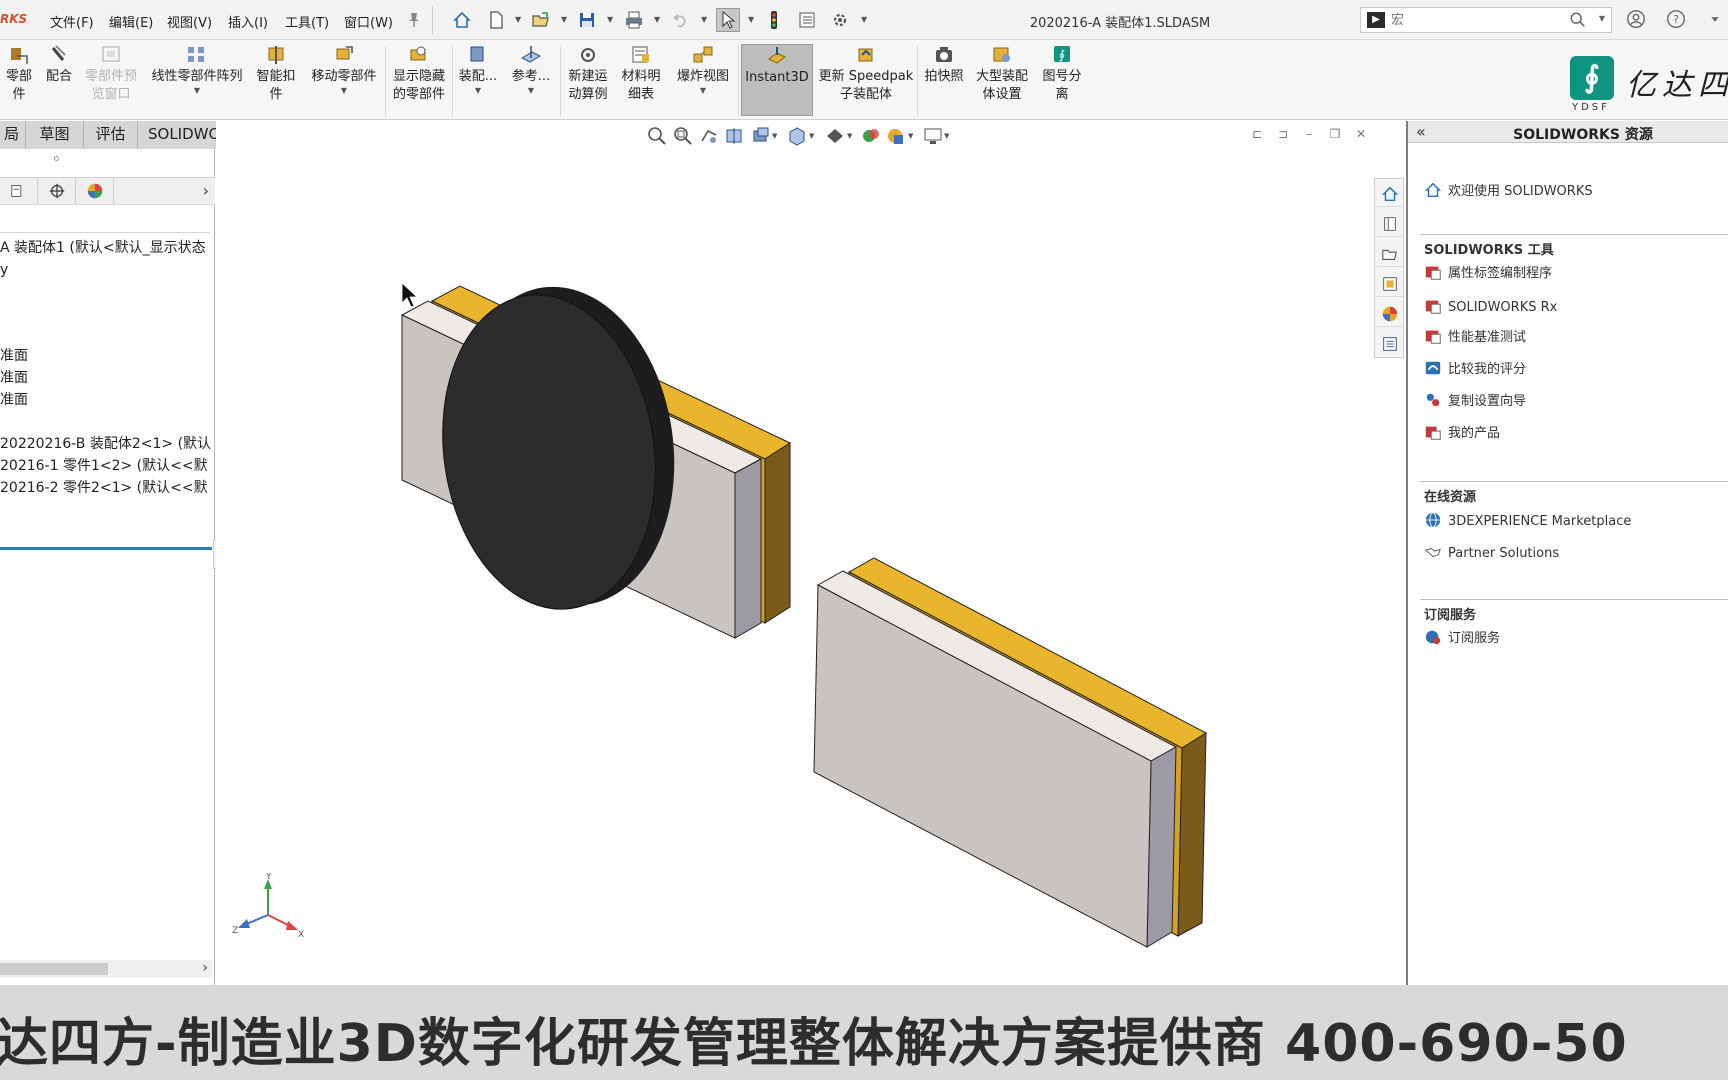  What do you see at coordinates (107, 466) in the screenshot?
I see `tree-item-part1: 20216-1 零件1<2> (默认<<默` at bounding box center [107, 466].